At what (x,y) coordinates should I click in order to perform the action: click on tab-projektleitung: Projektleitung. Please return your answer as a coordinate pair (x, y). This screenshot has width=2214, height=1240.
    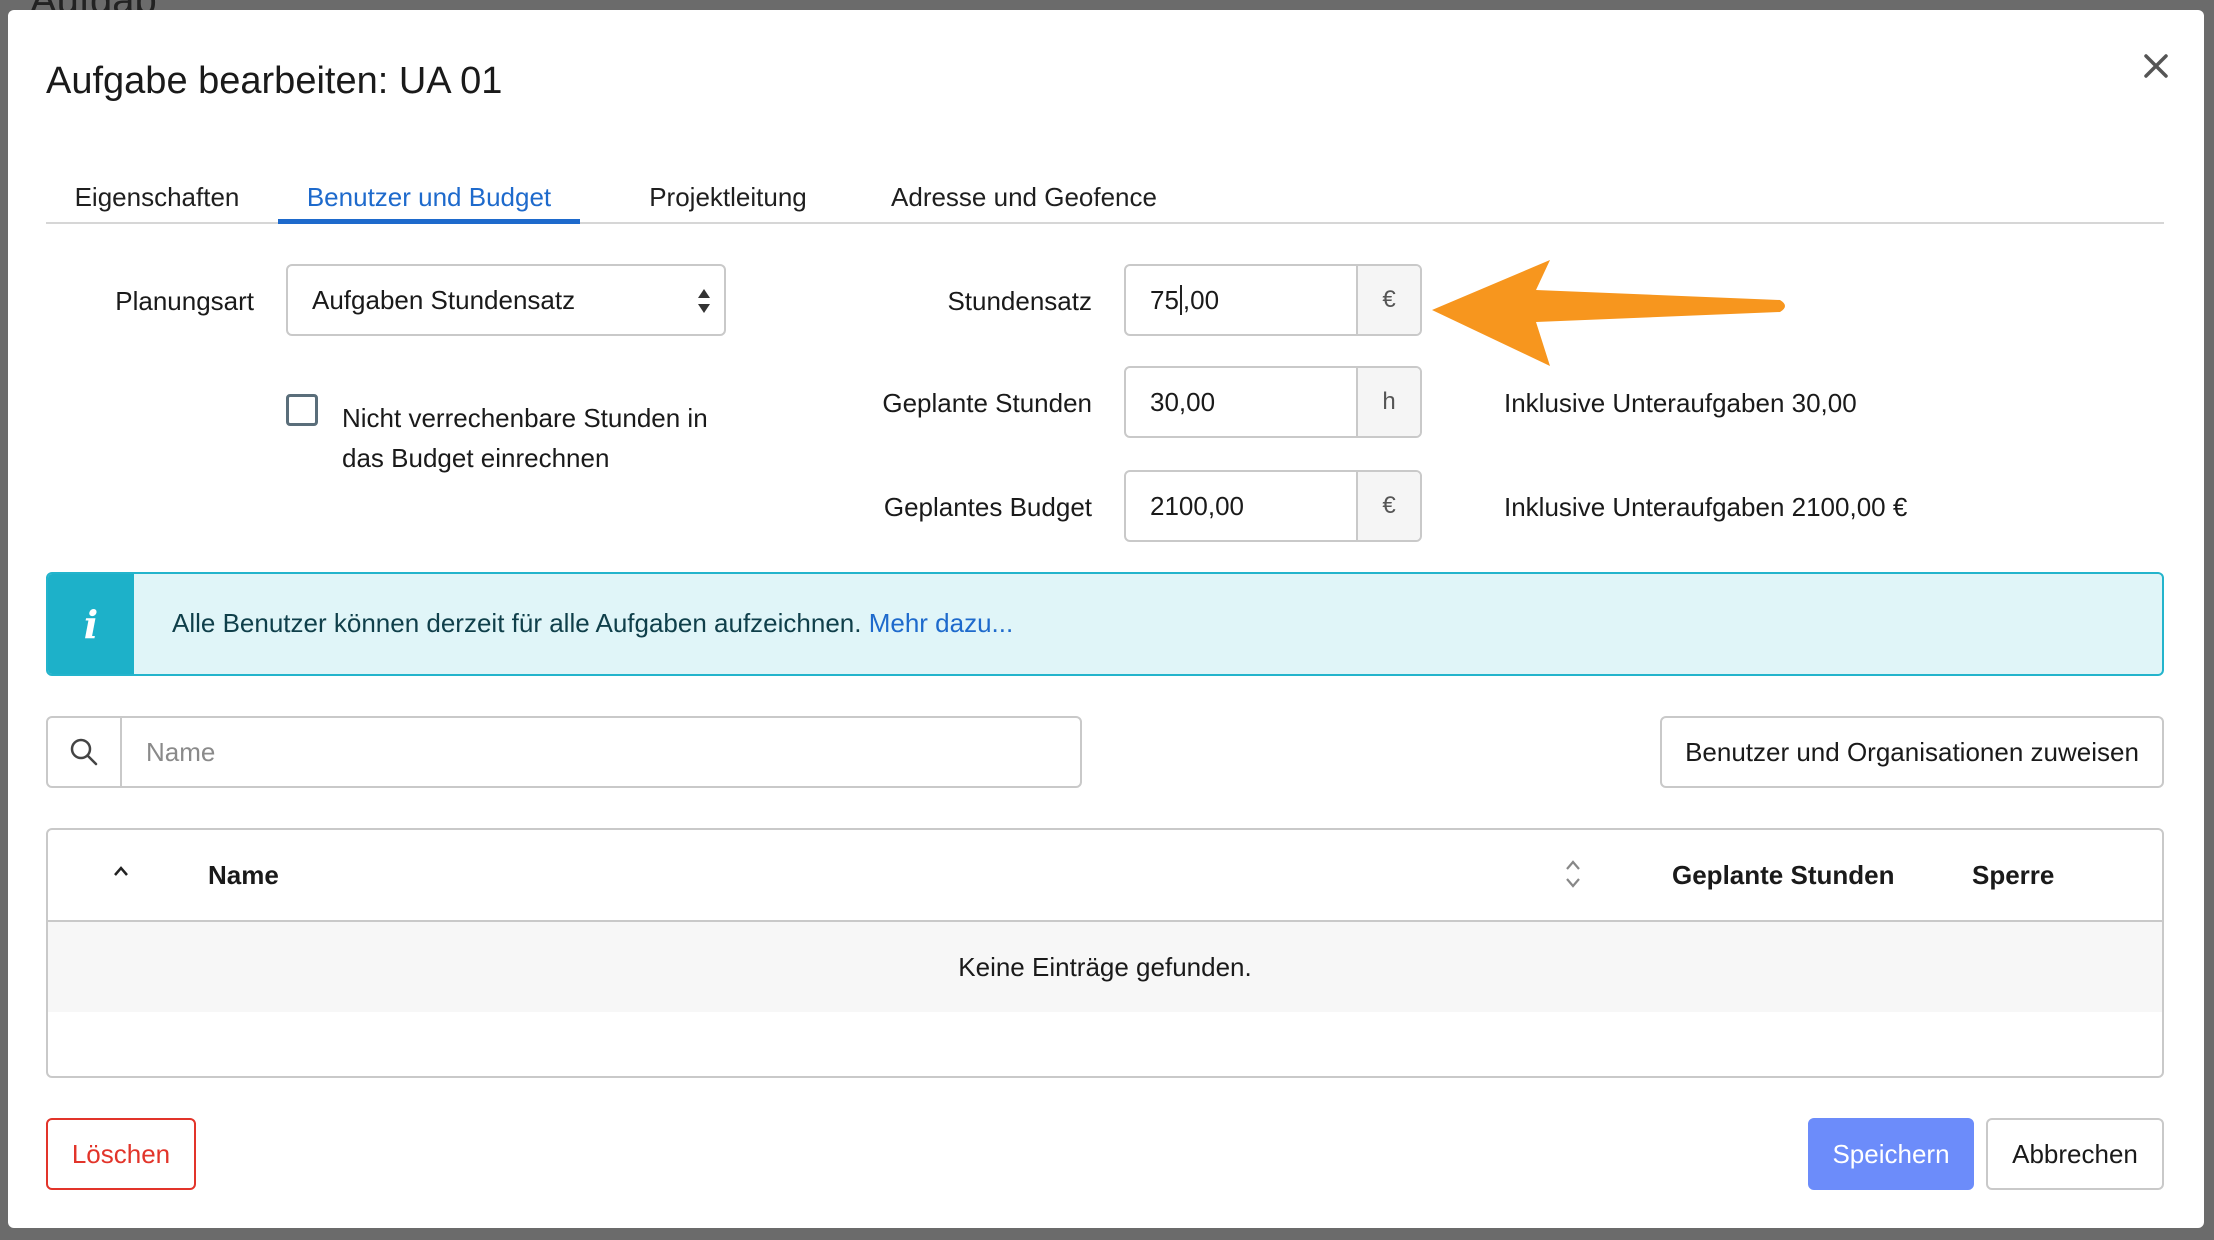
    Looking at the image, I should click on (728, 190).